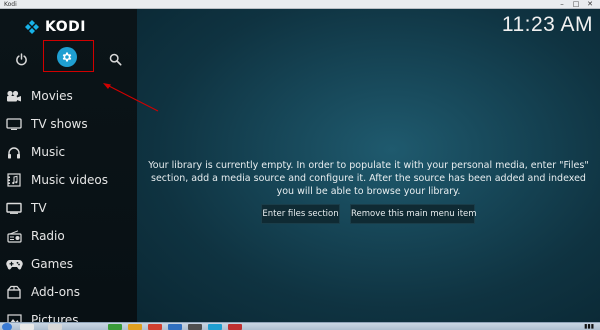  Describe the element at coordinates (48, 236) in the screenshot. I see `menu-label-radio: Radio` at that location.